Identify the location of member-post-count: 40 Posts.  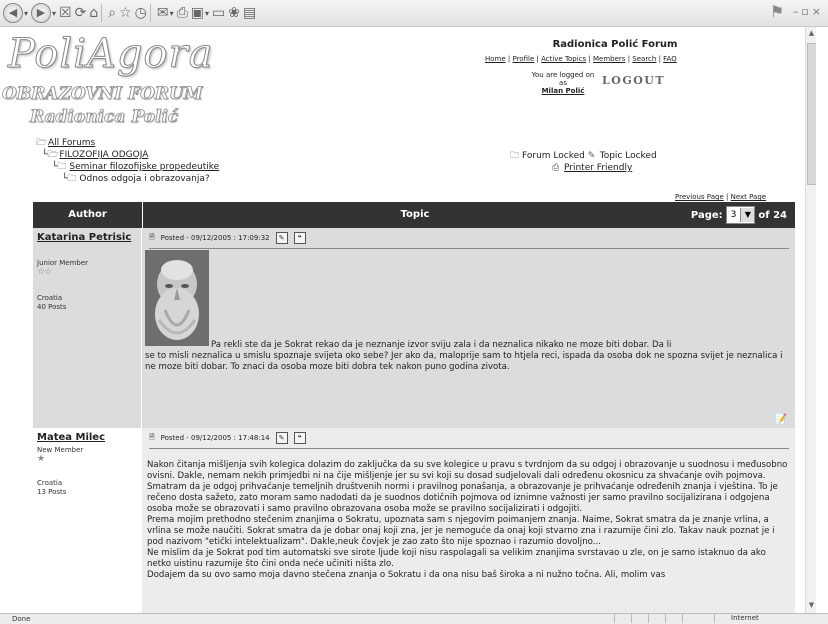
(52, 307).